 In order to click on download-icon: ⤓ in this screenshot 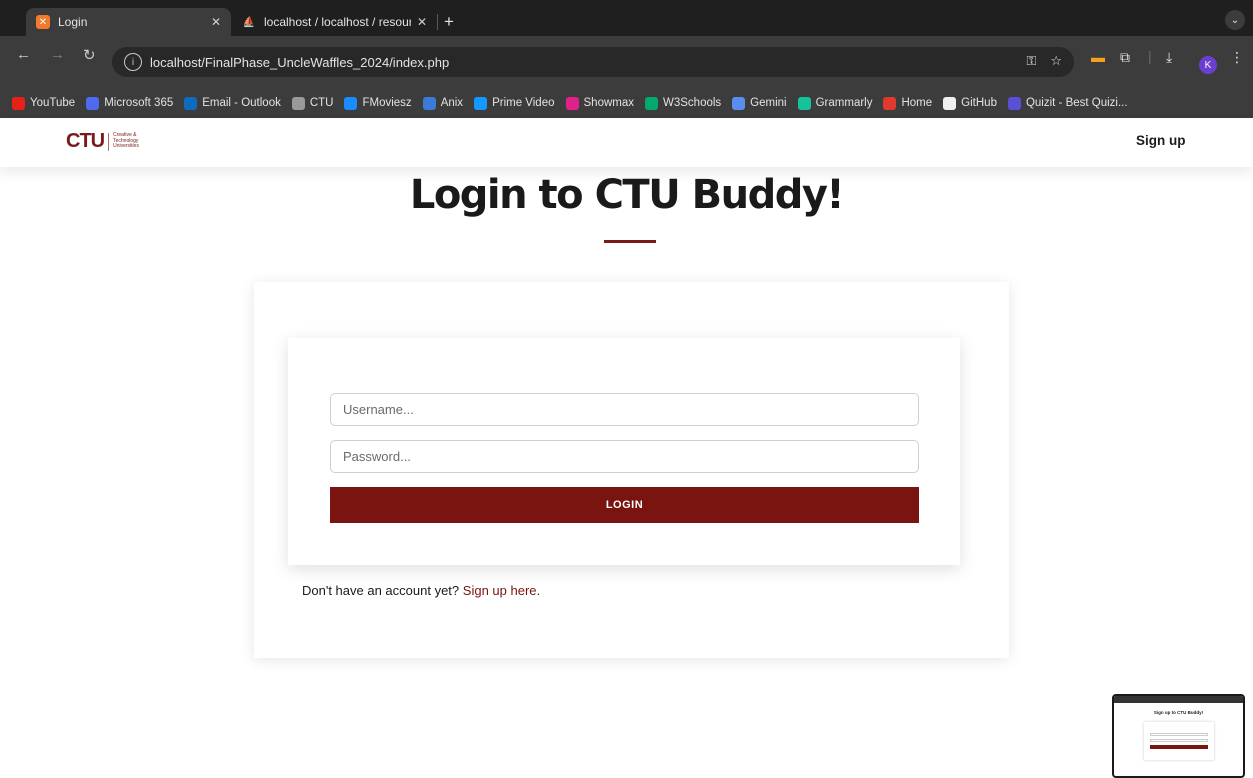, I will do `click(1169, 57)`.